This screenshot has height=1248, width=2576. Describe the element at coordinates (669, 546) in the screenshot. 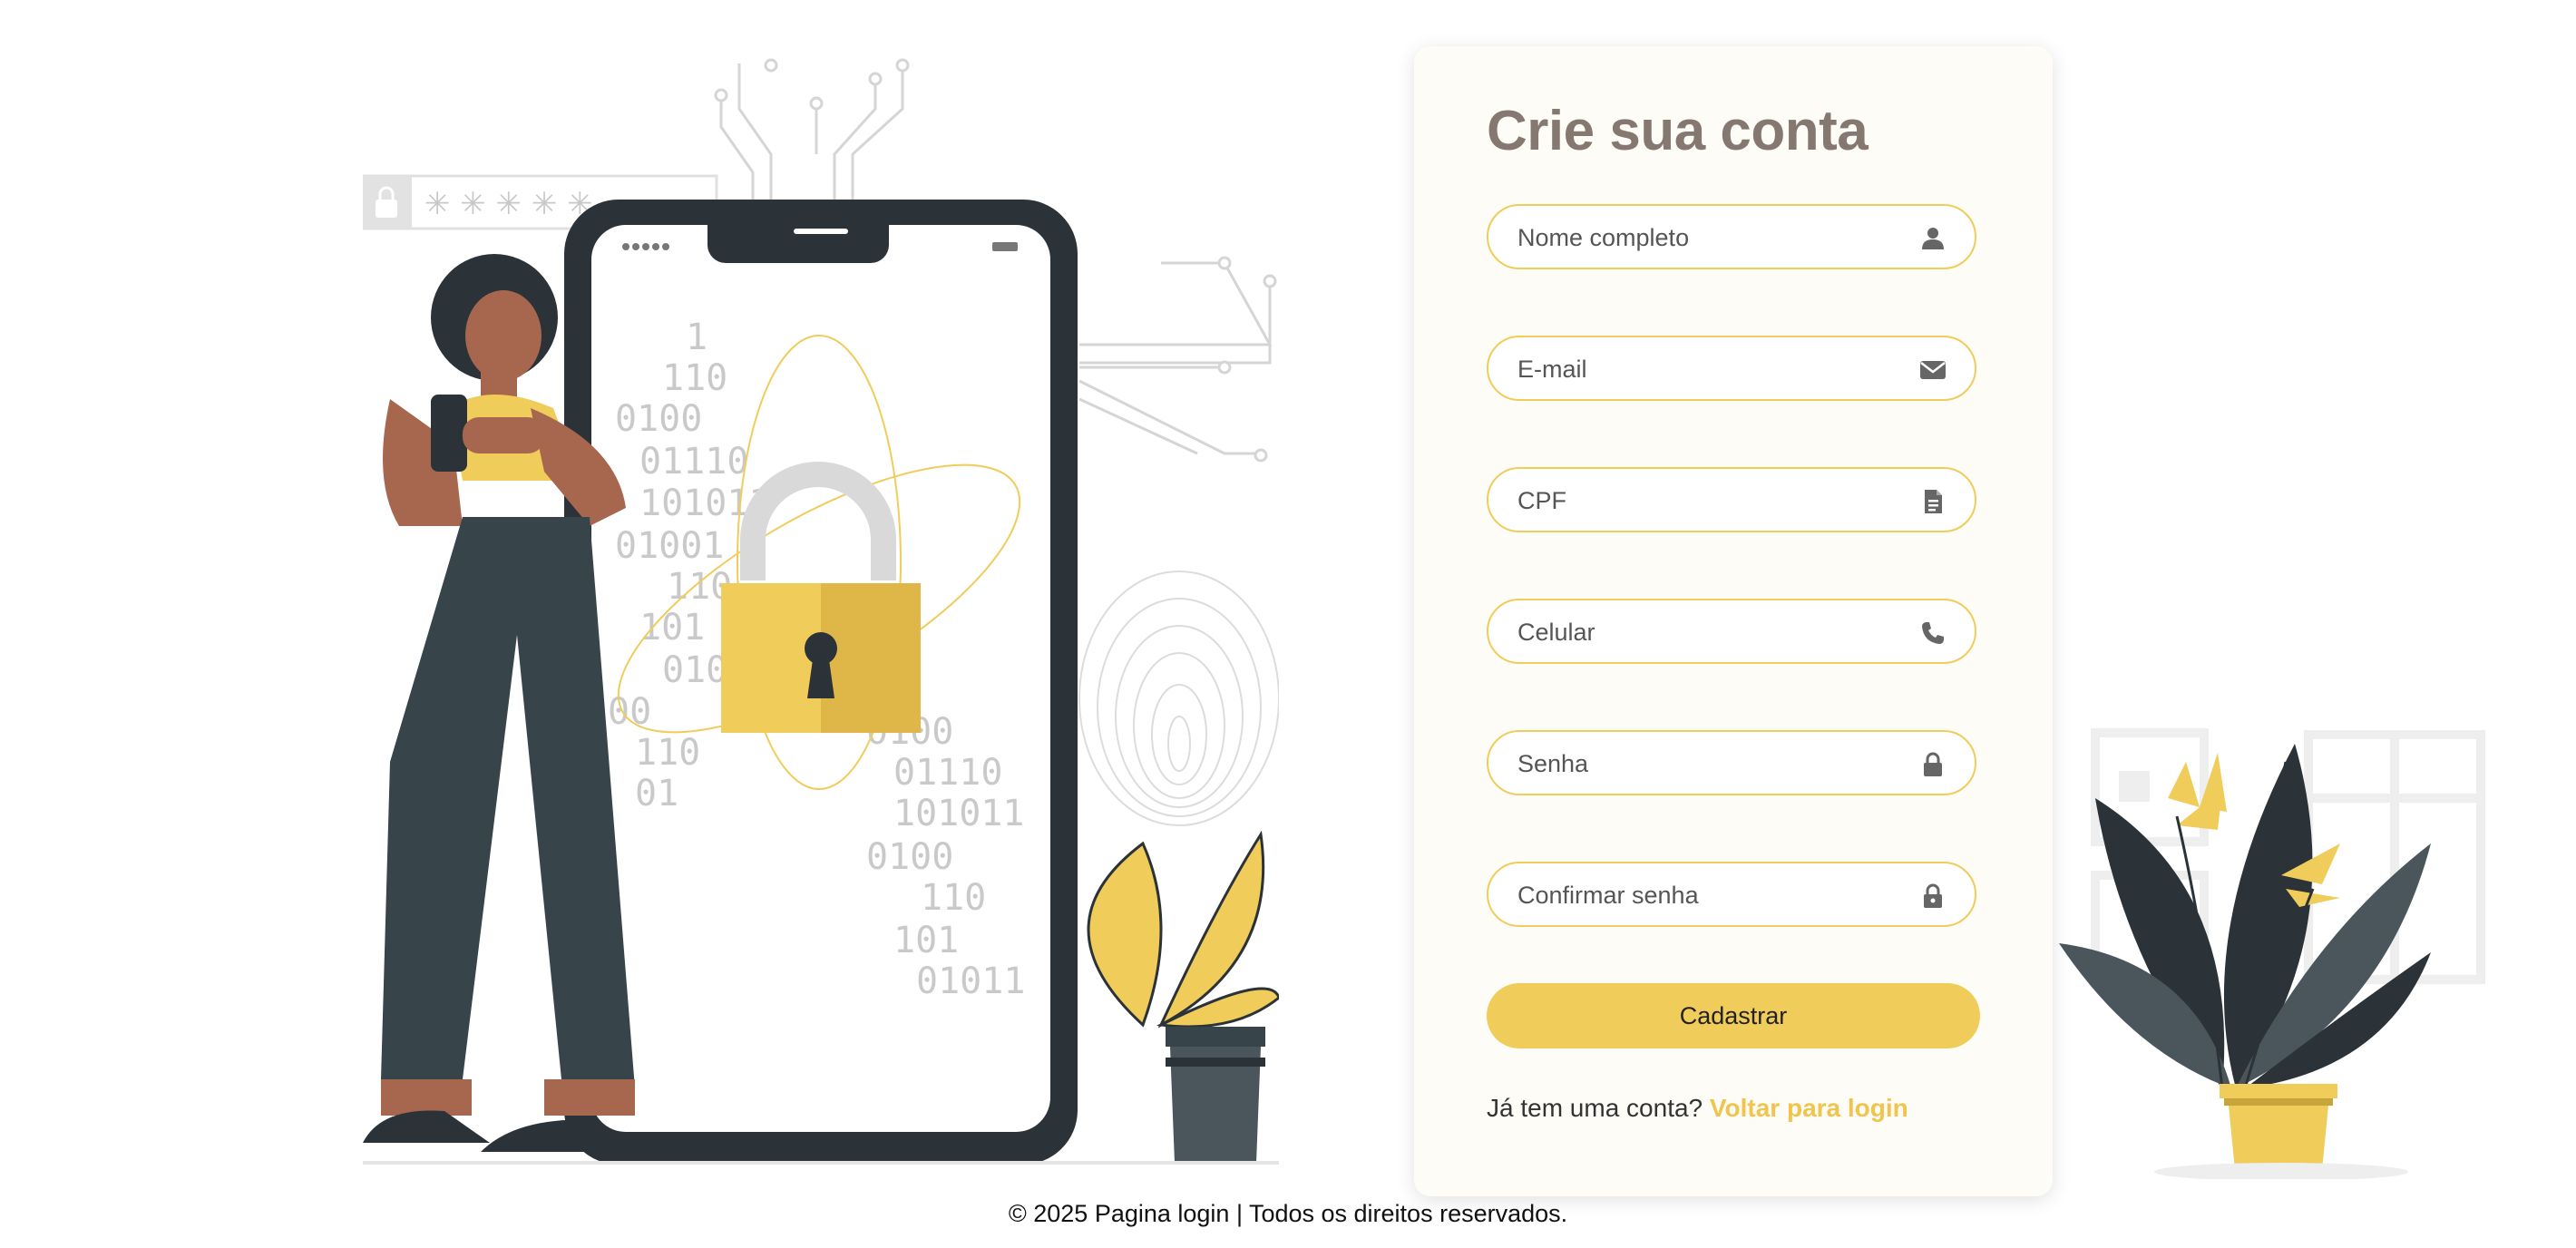

I see `svg-text: 01001` at that location.